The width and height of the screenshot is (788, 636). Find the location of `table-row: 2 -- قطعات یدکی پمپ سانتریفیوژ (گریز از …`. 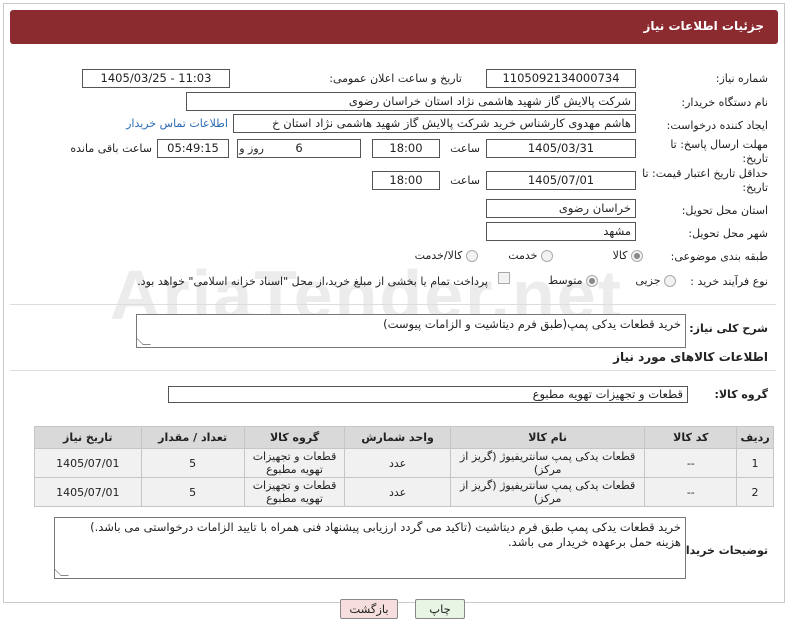

table-row: 2 -- قطعات یدکی پمپ سانتریفیوژ (گریز از … is located at coordinates (404, 492).